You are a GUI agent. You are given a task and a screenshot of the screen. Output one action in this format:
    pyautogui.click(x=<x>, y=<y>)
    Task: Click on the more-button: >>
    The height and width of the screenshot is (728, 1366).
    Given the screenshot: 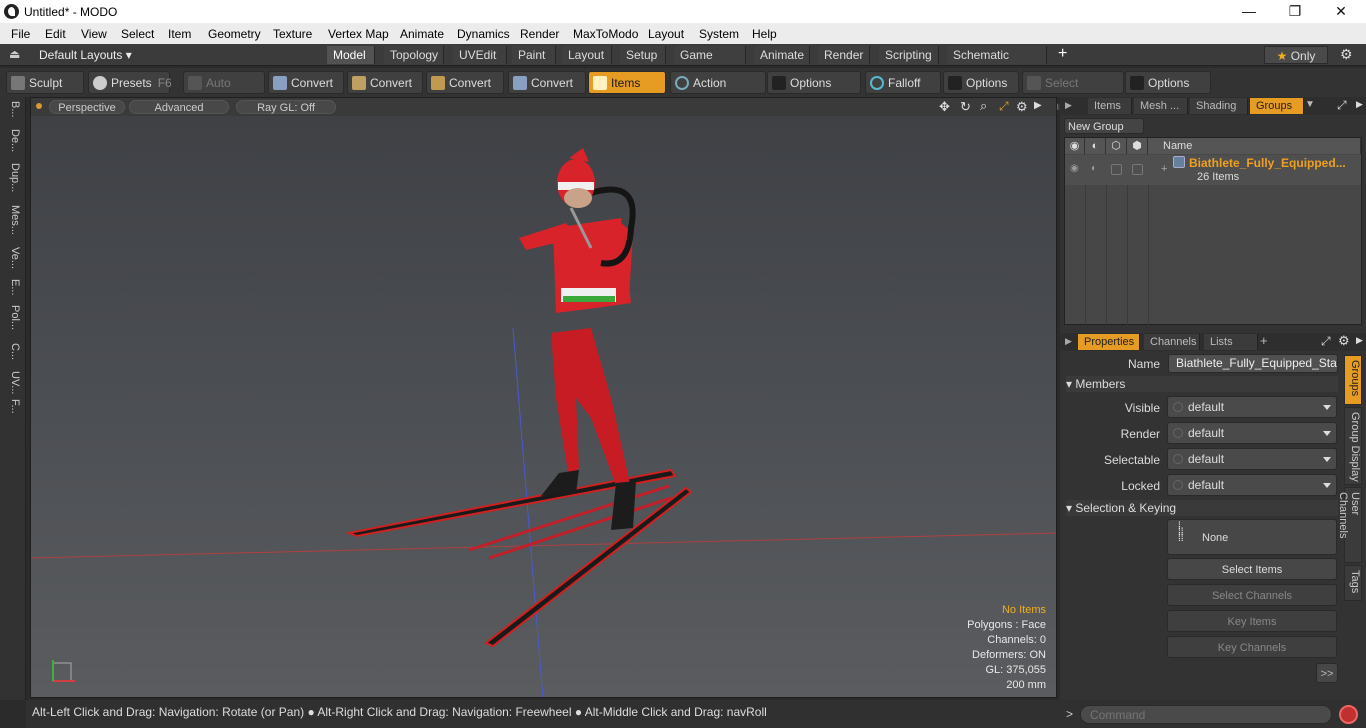 What is the action you would take?
    pyautogui.click(x=1327, y=673)
    